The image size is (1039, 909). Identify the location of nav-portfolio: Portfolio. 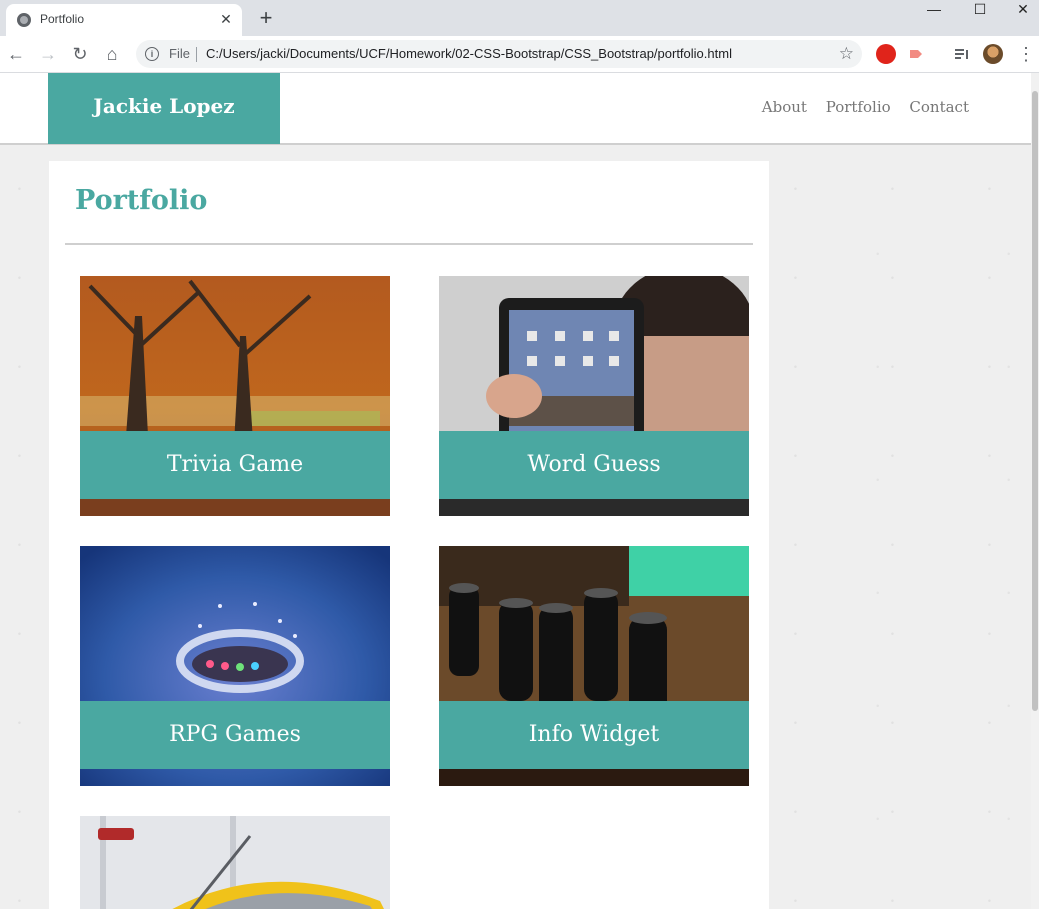
(858, 107).